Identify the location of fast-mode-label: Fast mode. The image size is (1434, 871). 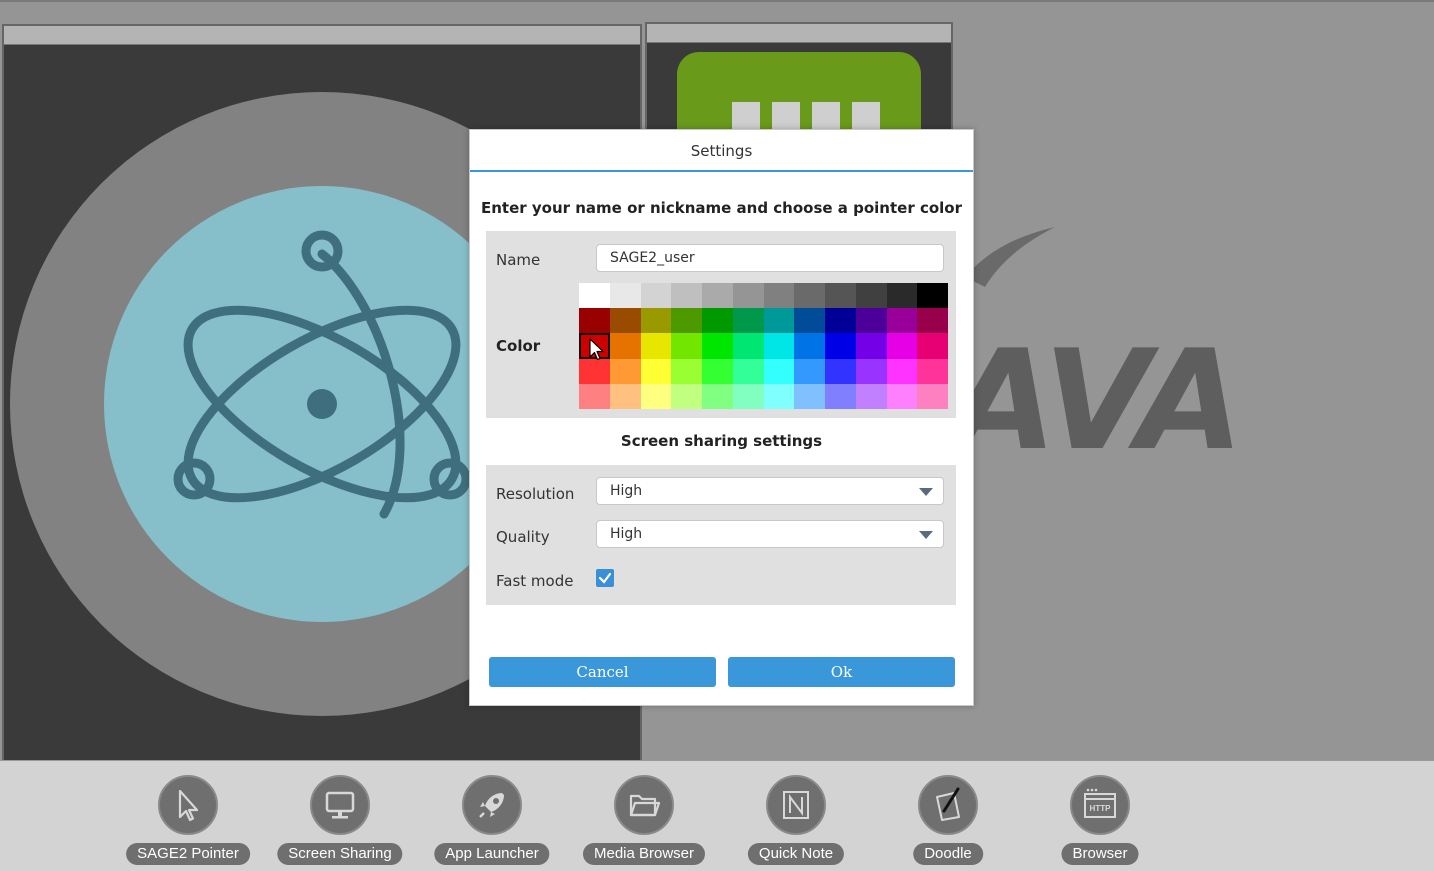
(535, 581).